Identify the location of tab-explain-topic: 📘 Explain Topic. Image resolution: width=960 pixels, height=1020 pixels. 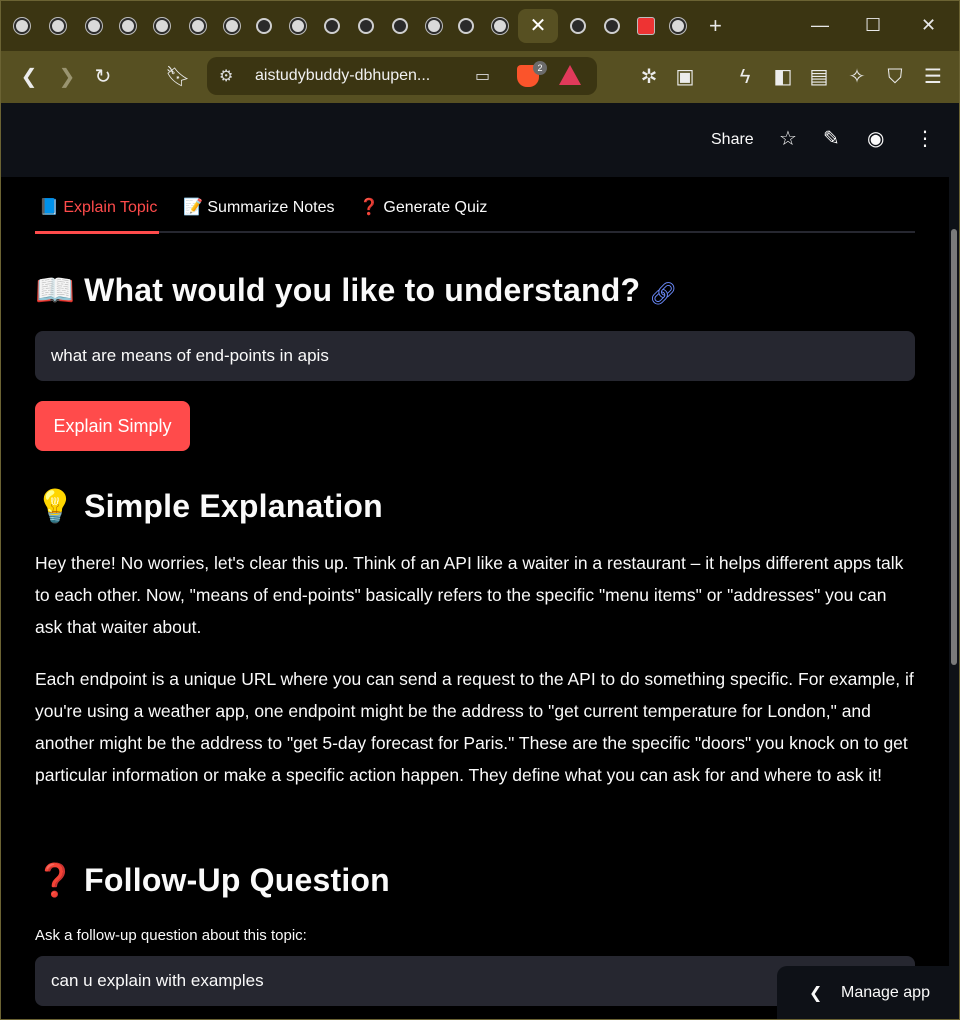
(98, 207).